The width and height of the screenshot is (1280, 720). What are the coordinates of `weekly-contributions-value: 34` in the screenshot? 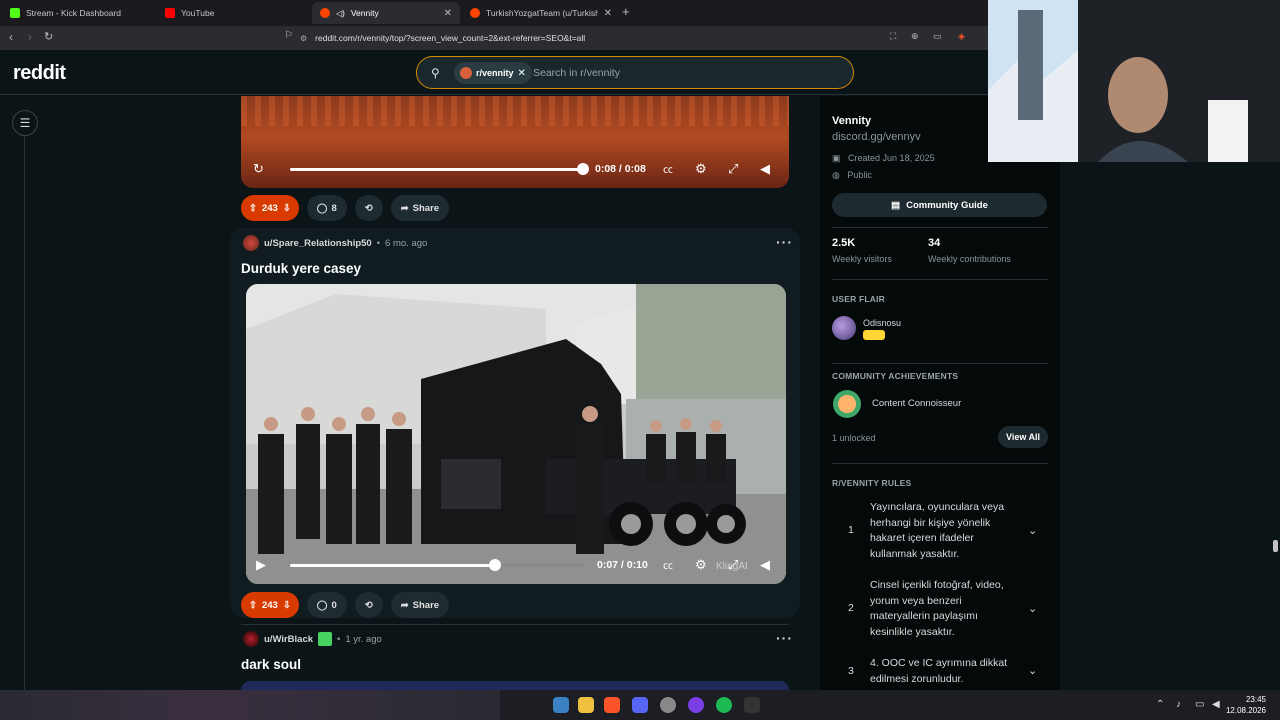 It's located at (934, 243).